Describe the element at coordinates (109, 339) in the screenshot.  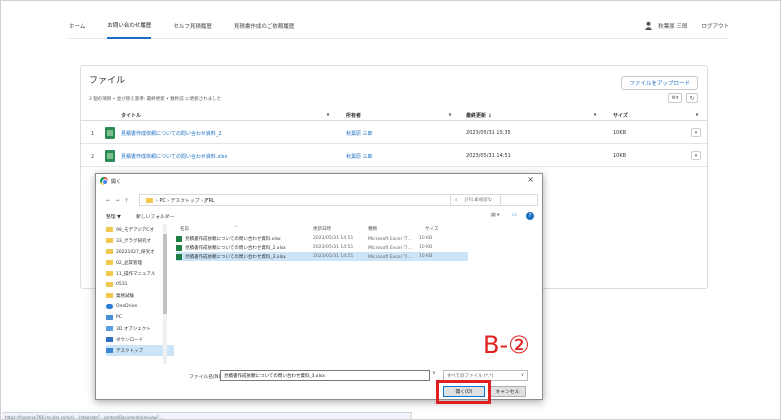
I see `download-icon` at that location.